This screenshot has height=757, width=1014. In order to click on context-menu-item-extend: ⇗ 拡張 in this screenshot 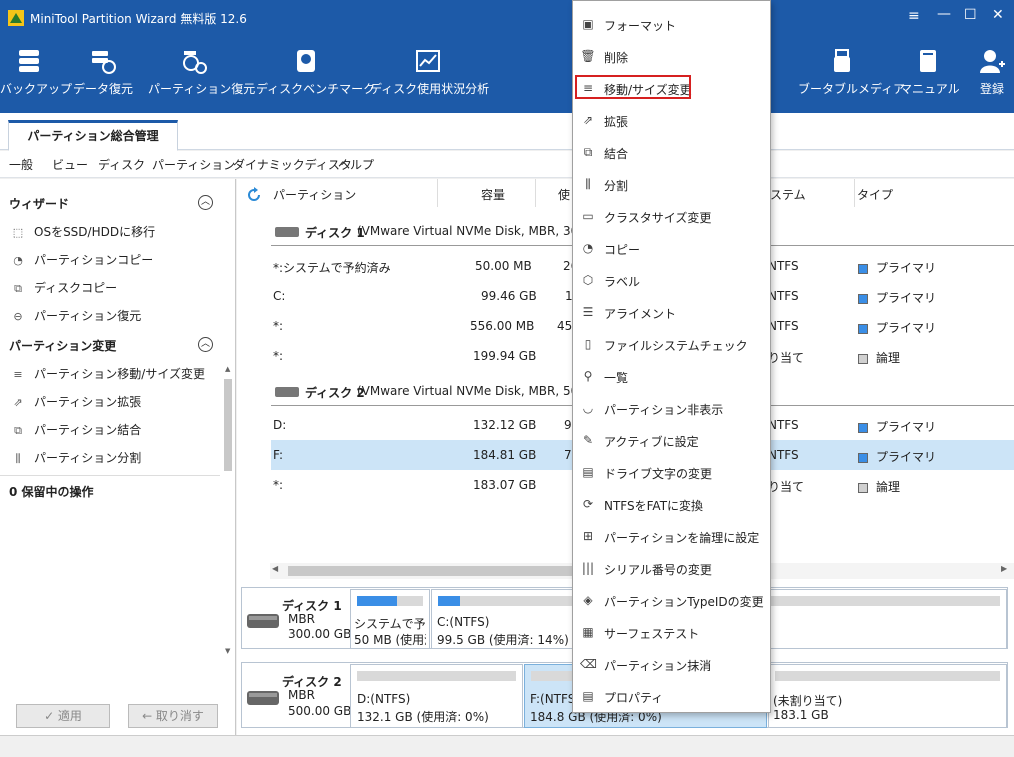, I will do `click(671, 120)`.